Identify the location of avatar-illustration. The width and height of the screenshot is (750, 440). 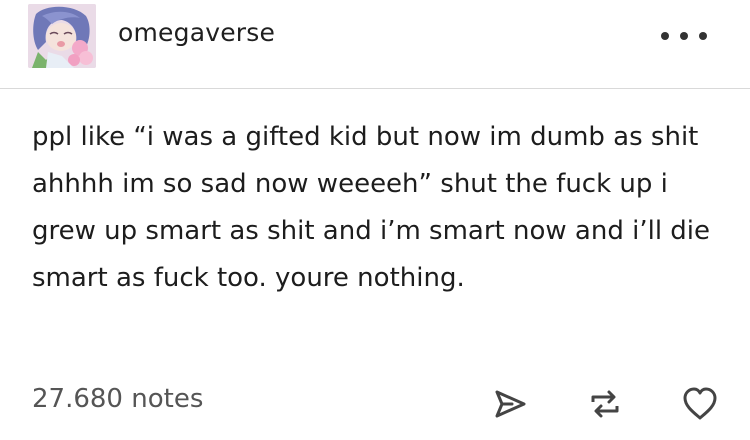
(62, 36).